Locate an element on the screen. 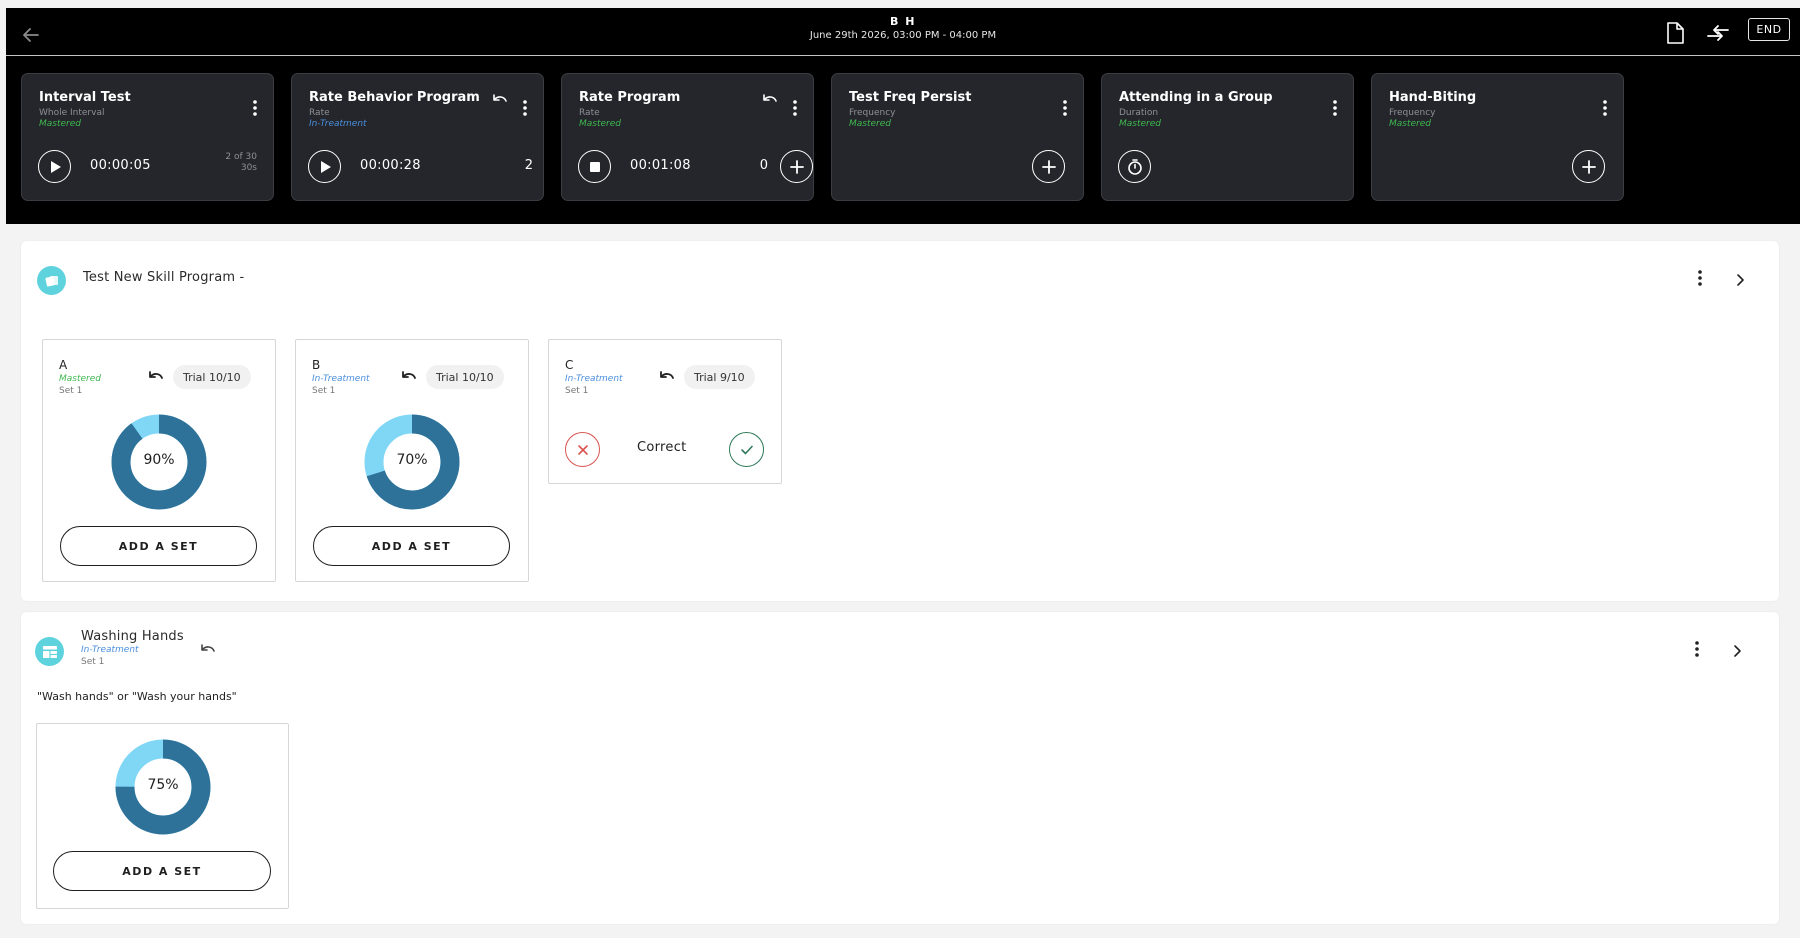  client-name: B H is located at coordinates (903, 21).